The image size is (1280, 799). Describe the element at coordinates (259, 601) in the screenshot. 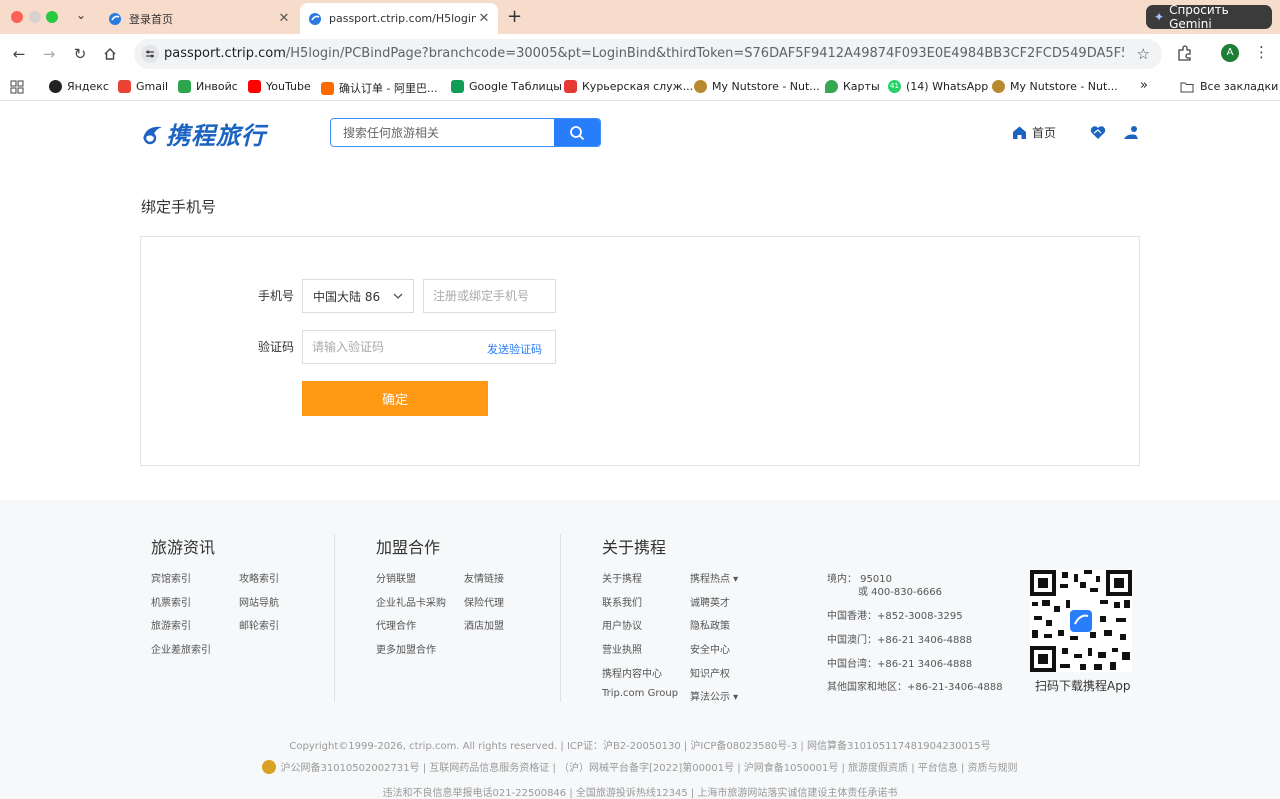

I see `footer-link: 网站导航` at that location.